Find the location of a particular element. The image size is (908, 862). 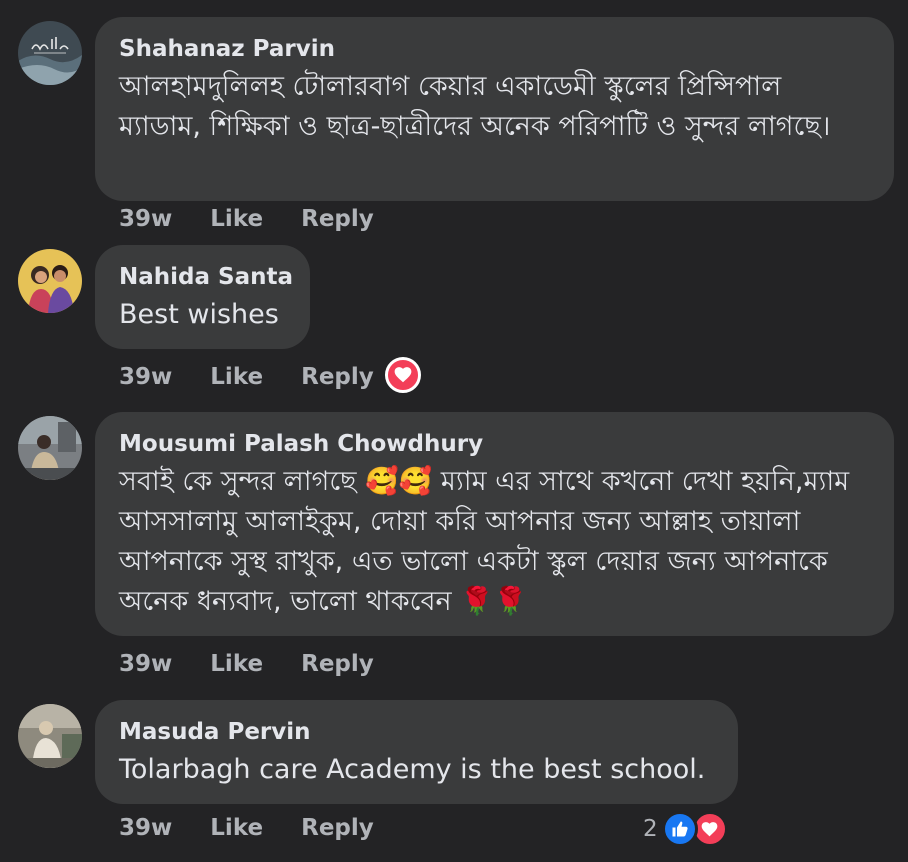

comment-author: Mousumi Palash Chowdhury is located at coordinates (494, 444).